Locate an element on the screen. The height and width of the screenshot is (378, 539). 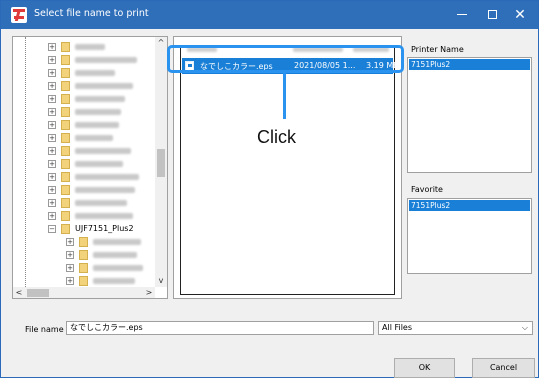
maximize-icon is located at coordinates (492, 14).